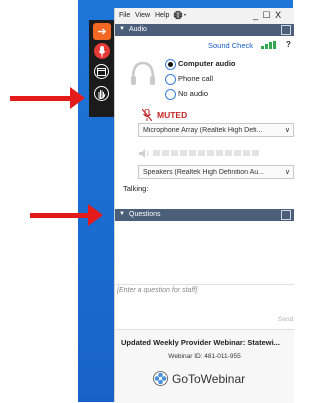  I want to click on signal-bars-icon, so click(268, 45).